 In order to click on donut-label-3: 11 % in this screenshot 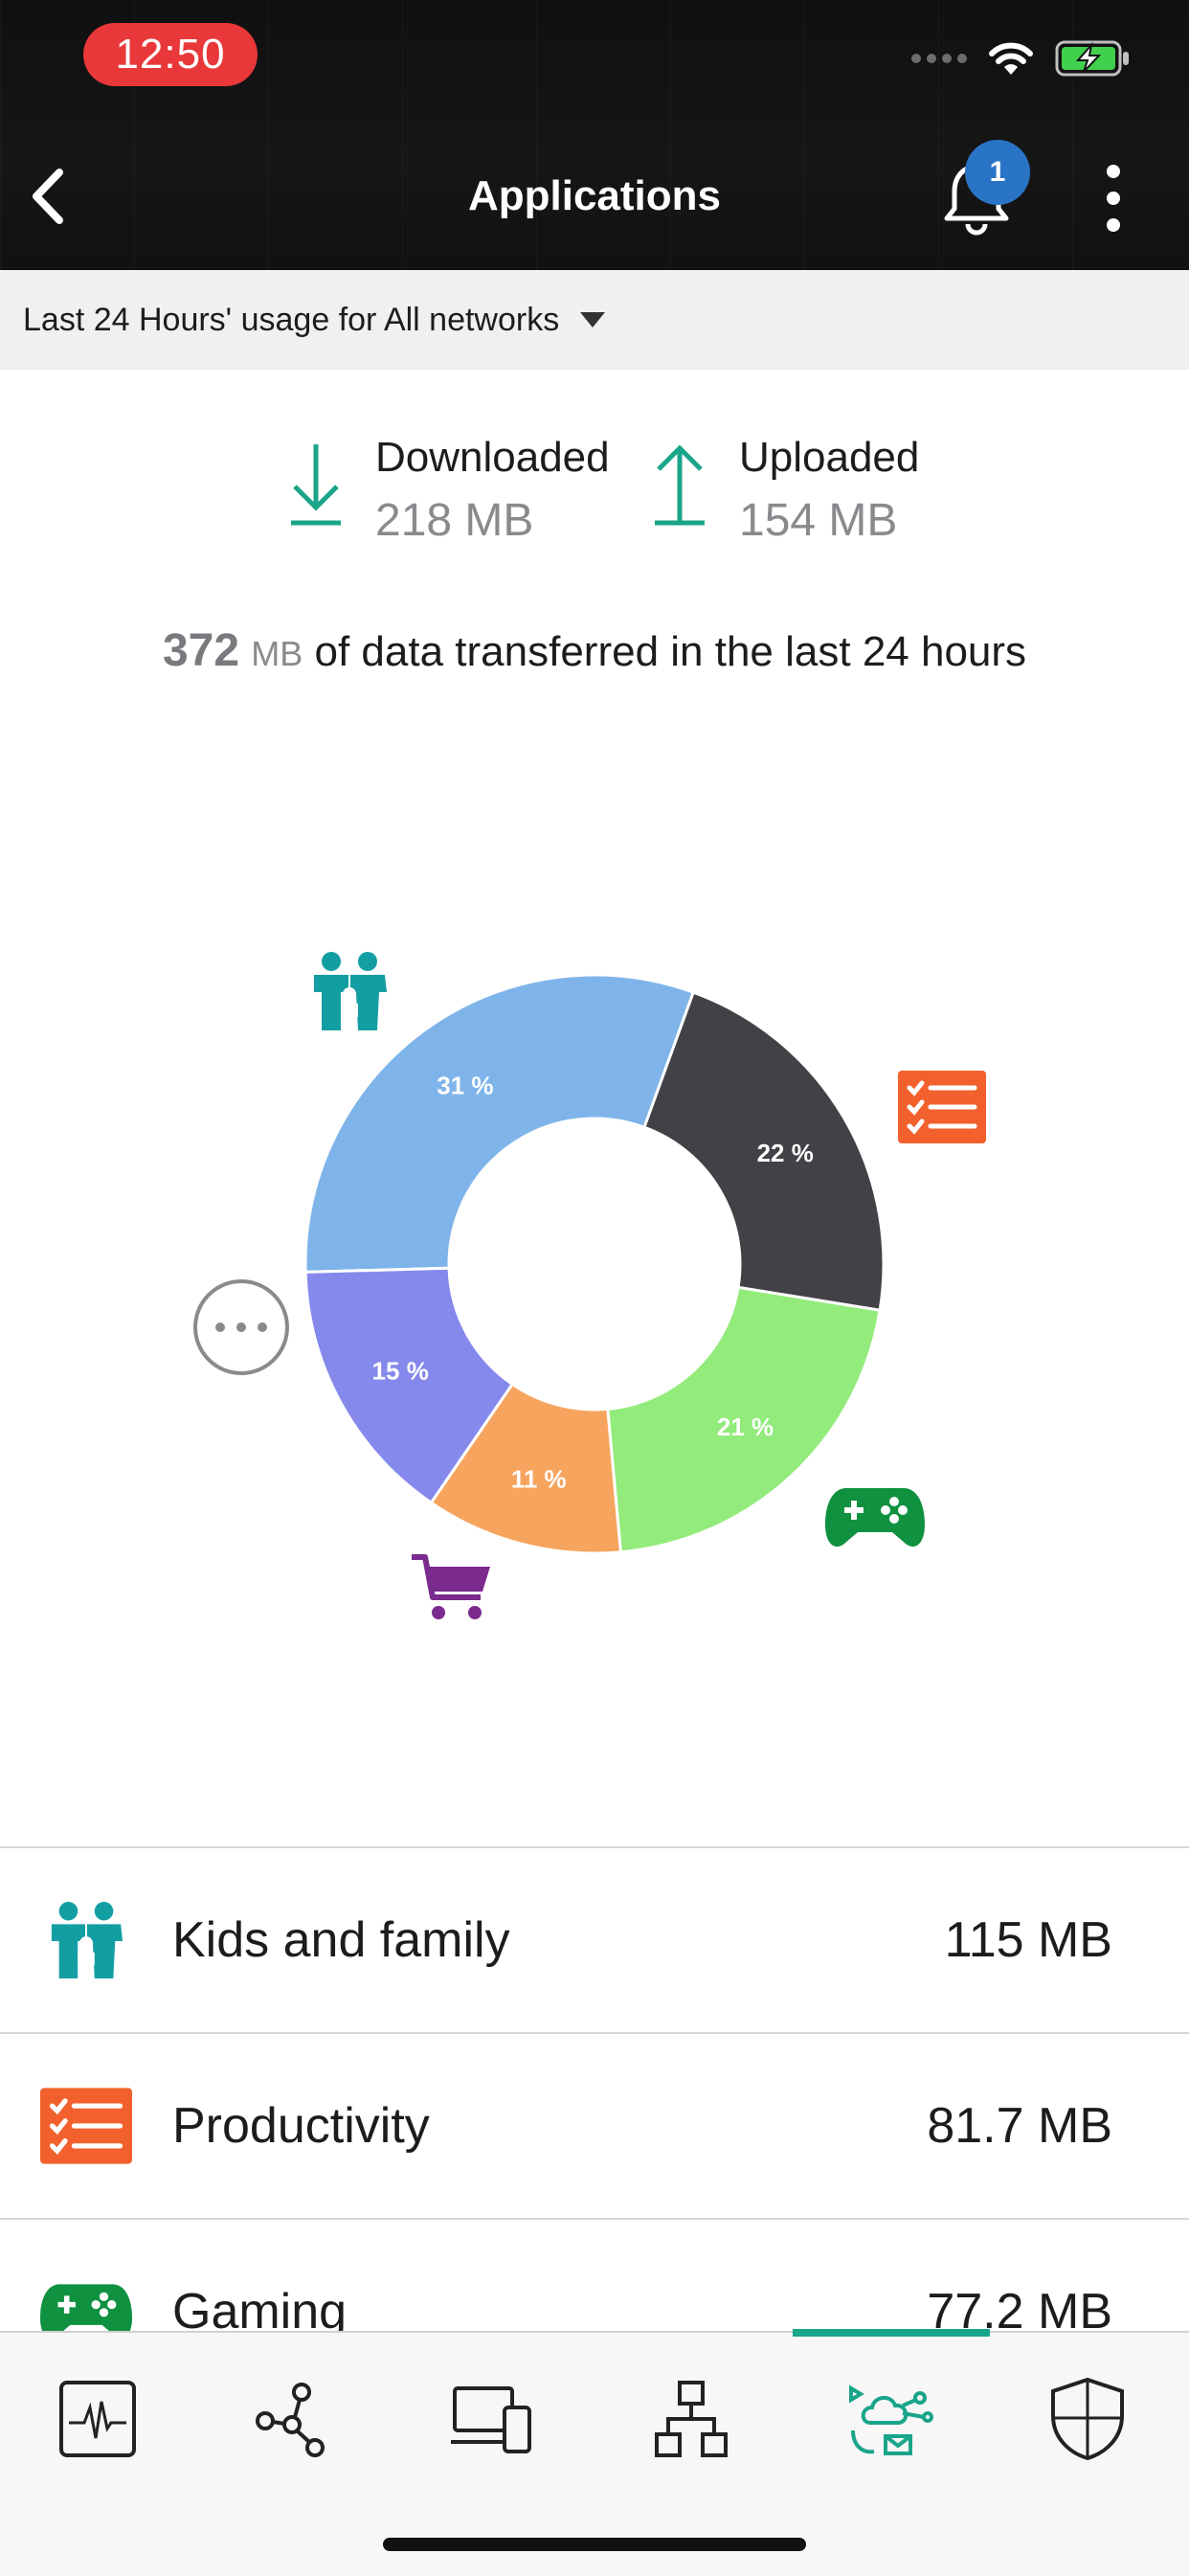, I will do `click(539, 1479)`.